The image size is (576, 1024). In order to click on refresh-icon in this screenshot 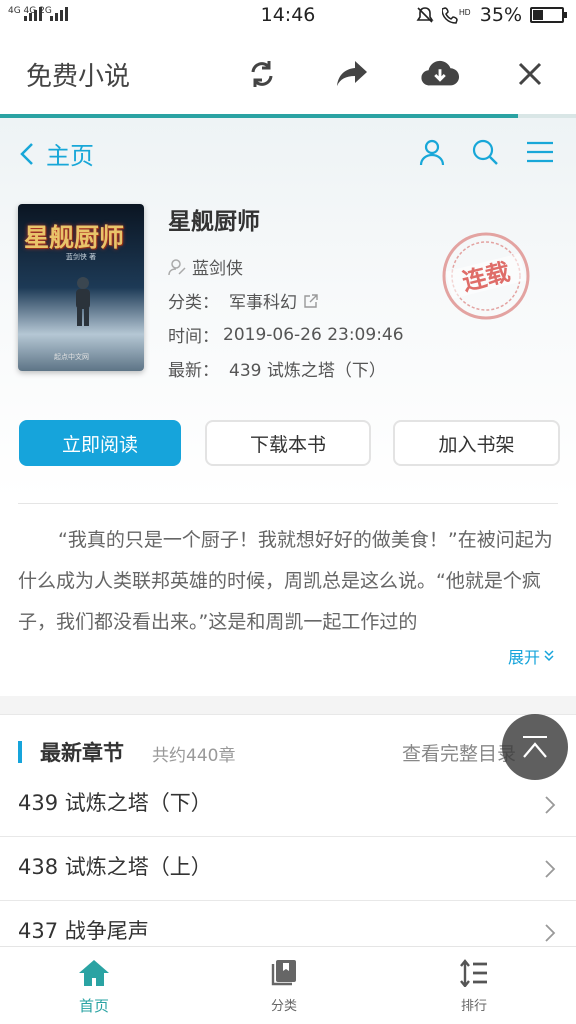, I will do `click(262, 74)`.